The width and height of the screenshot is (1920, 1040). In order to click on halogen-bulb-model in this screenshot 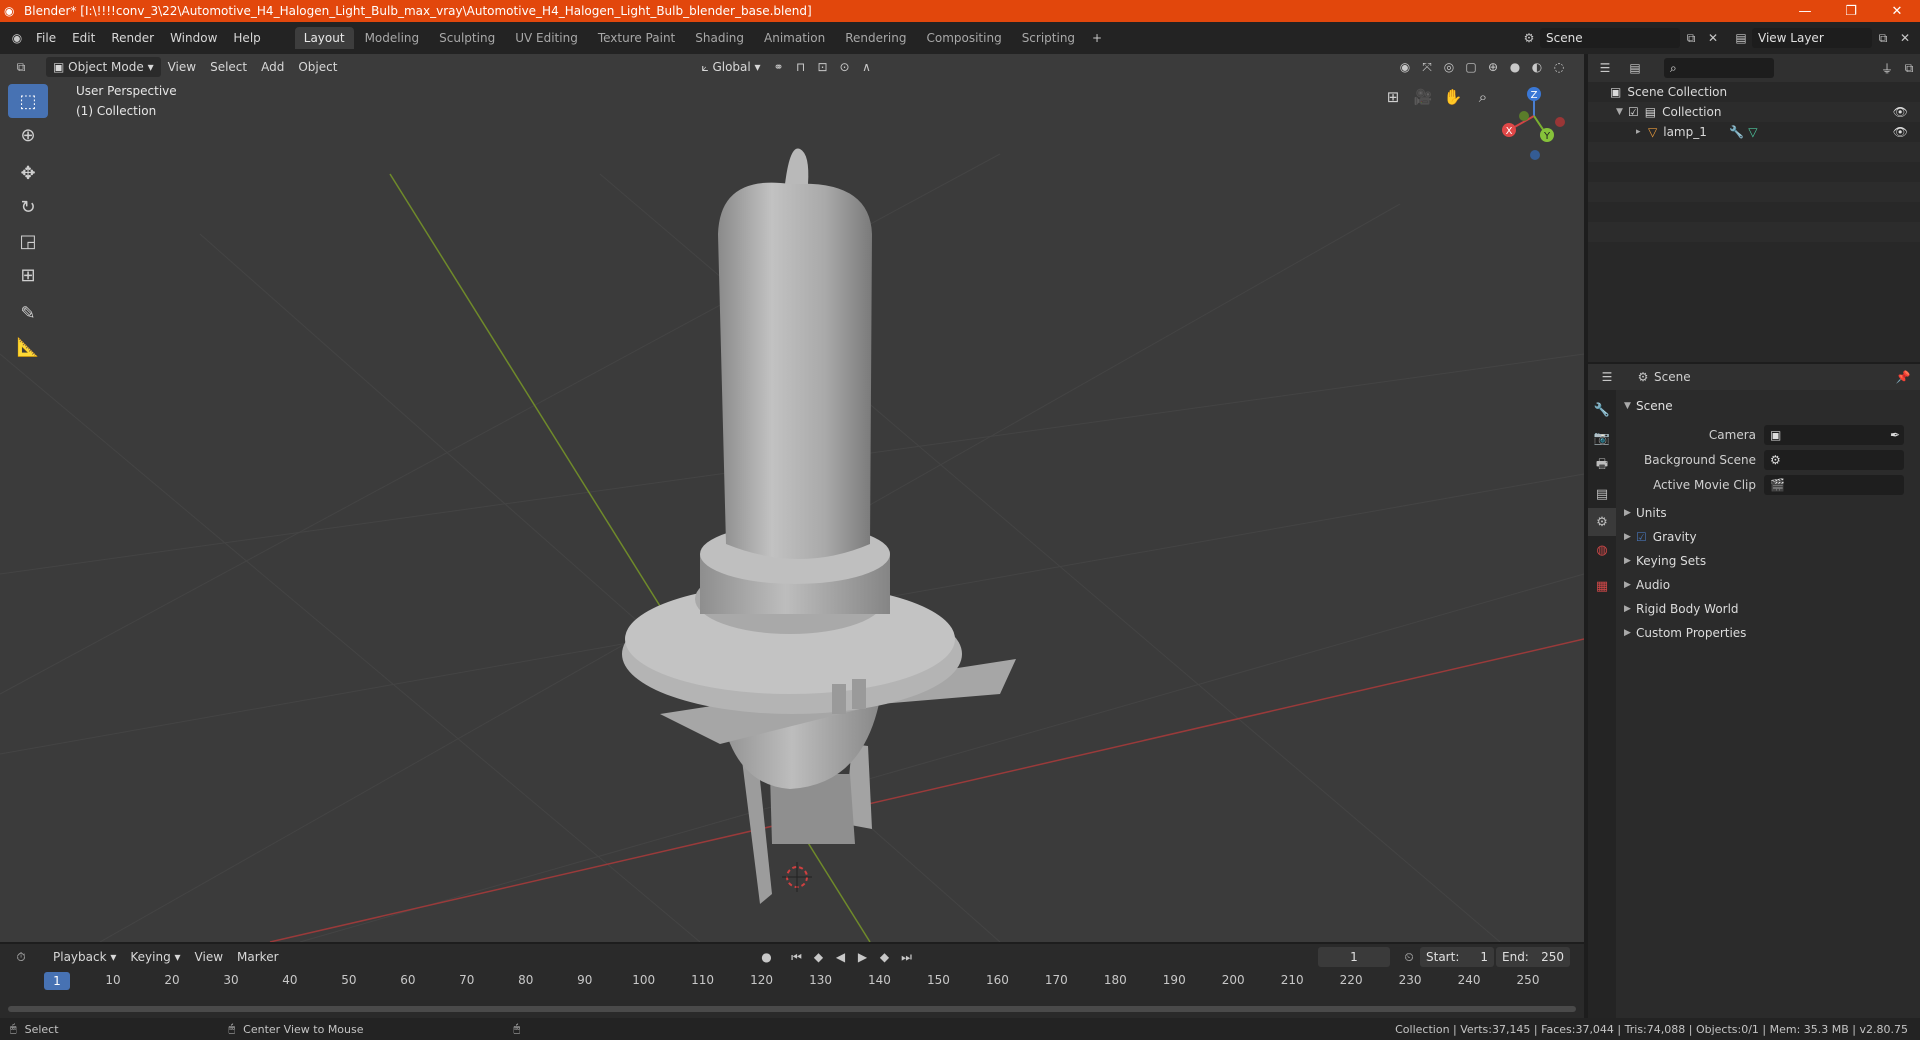, I will do `click(819, 526)`.